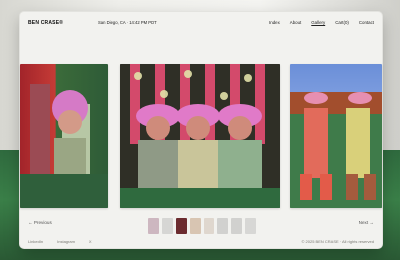 This screenshot has width=400, height=260. What do you see at coordinates (318, 22) in the screenshot?
I see `nav-link-gallery: Gallery` at bounding box center [318, 22].